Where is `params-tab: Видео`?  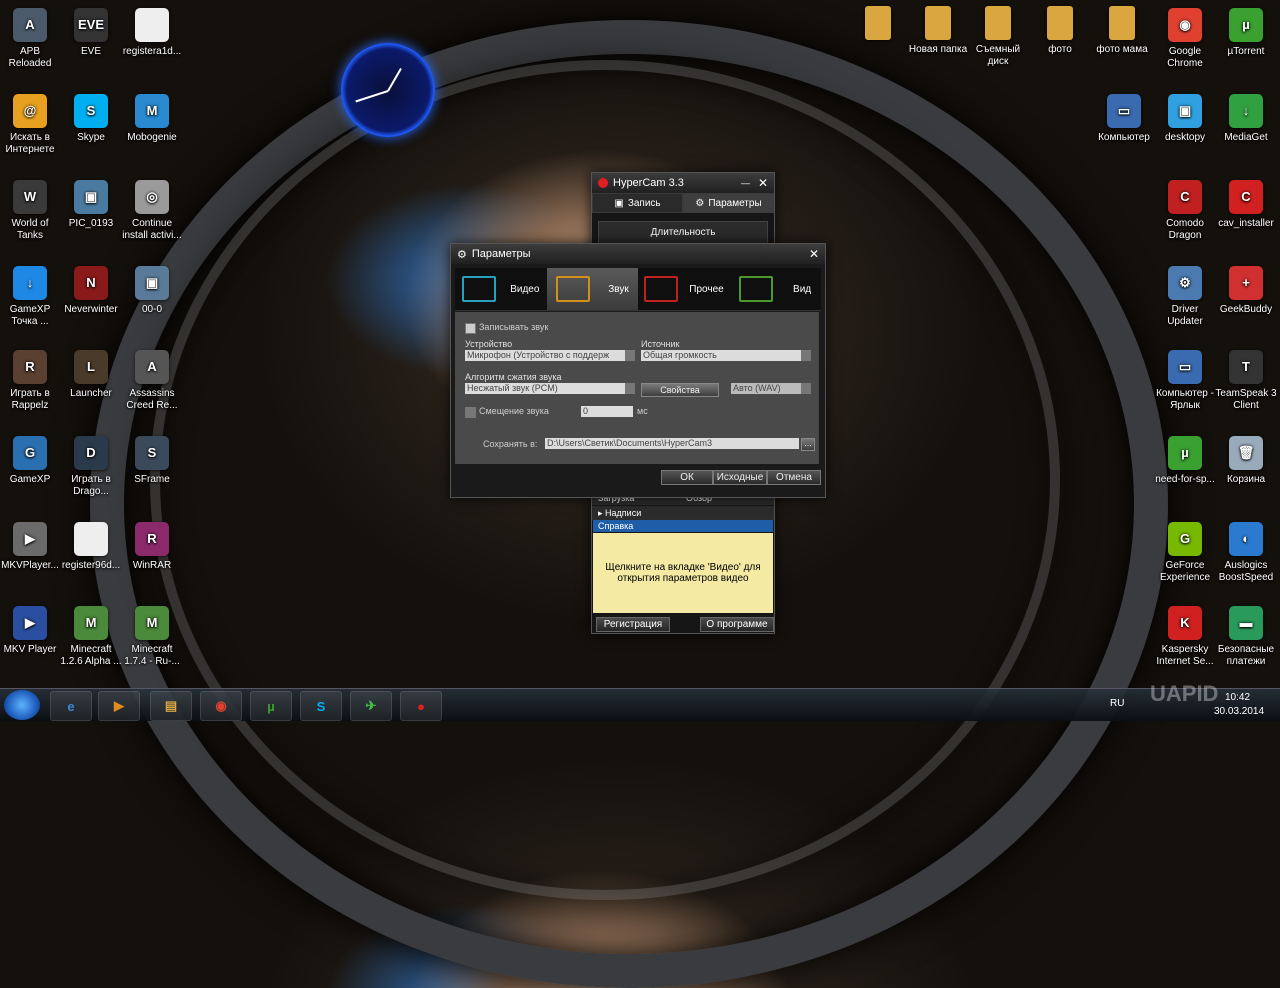
params-tab: Видео is located at coordinates (501, 289).